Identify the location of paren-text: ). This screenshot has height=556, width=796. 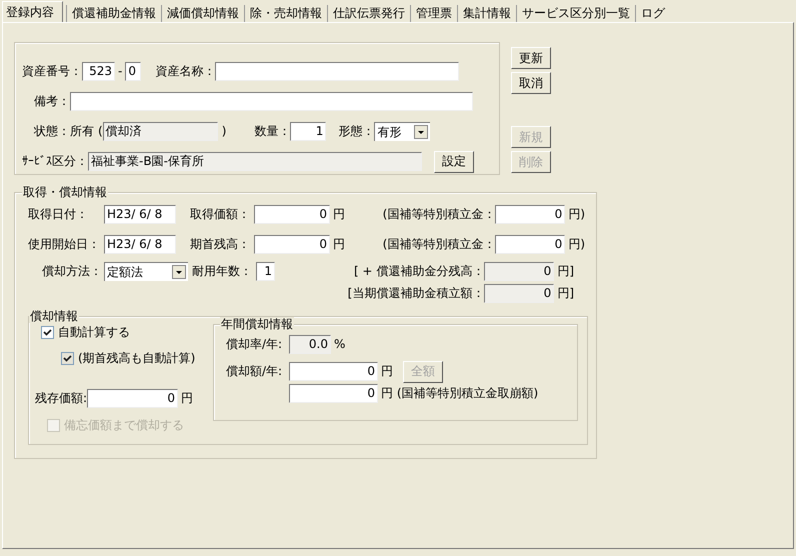
(224, 131).